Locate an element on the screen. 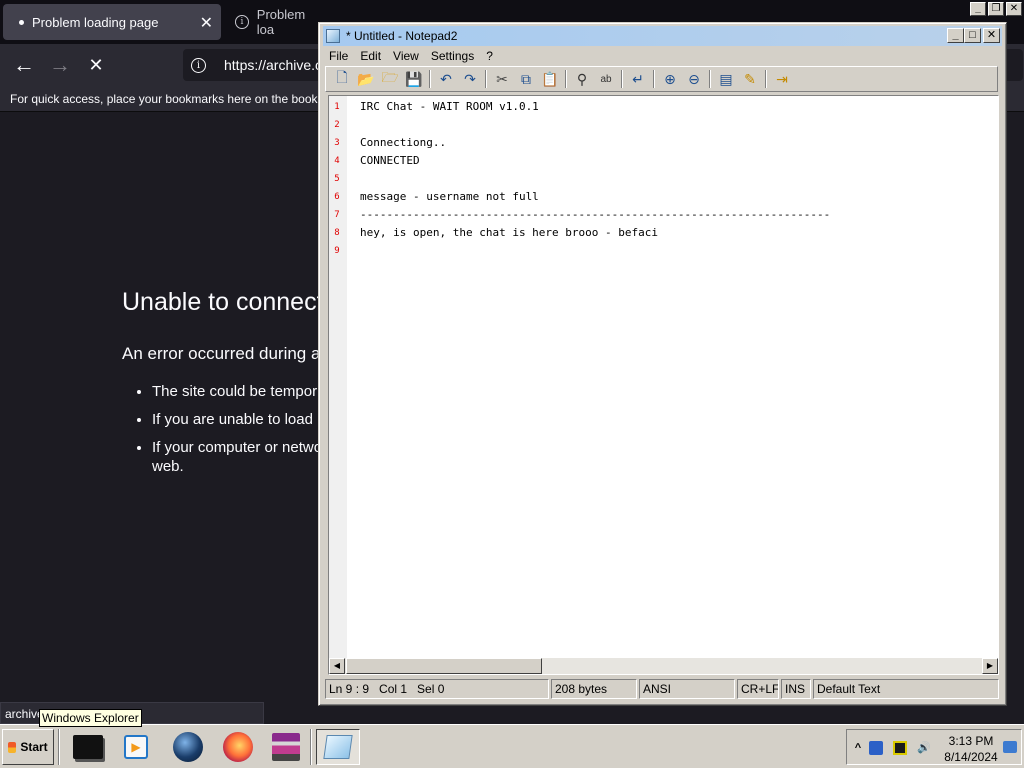 The height and width of the screenshot is (768, 1024). word-wrap-icon: ↵ is located at coordinates (638, 79).